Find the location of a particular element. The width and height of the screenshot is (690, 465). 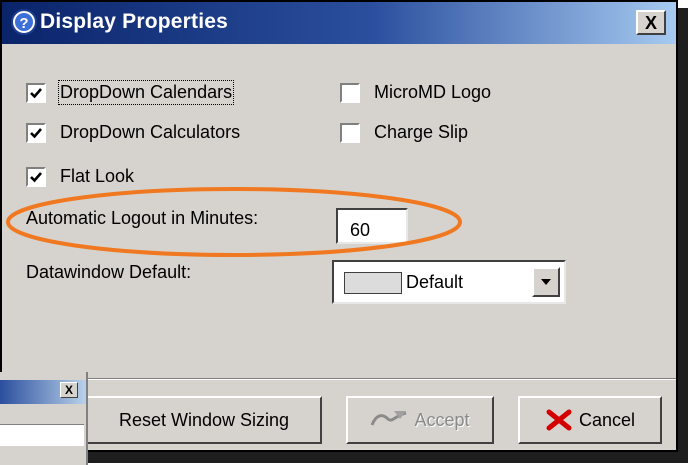

checkbox-micromd-logo: MicroMD Logo is located at coordinates (415, 92).